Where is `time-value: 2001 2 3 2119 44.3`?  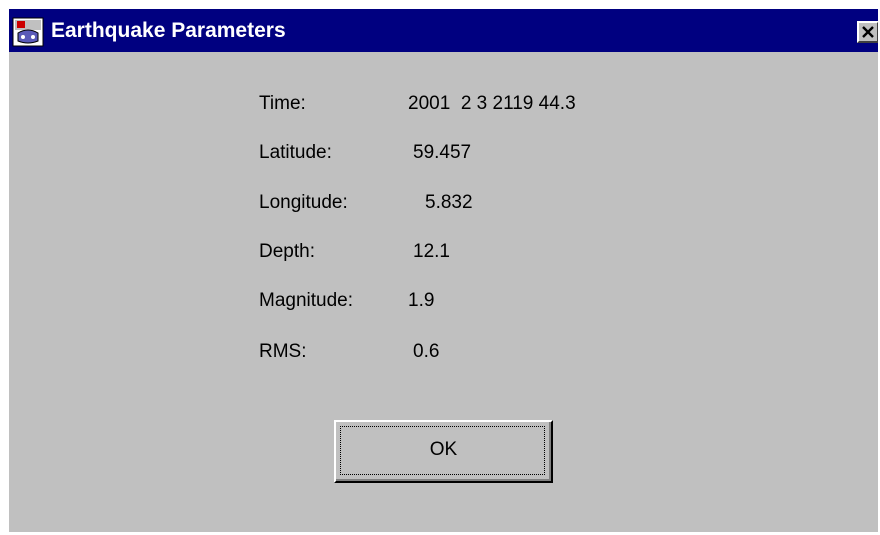 time-value: 2001 2 3 2119 44.3 is located at coordinates (492, 103).